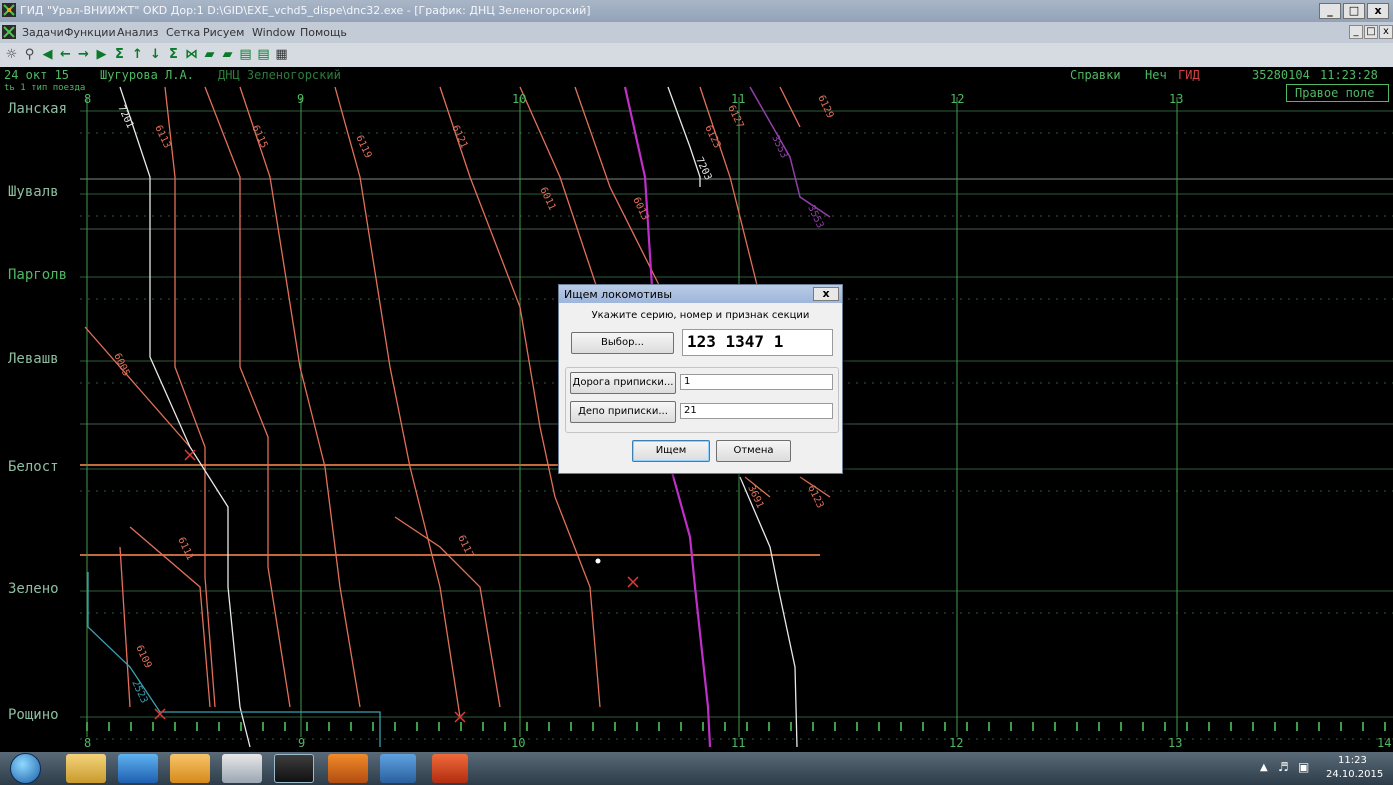  I want to click on gid-app-icon, so click(294, 768).